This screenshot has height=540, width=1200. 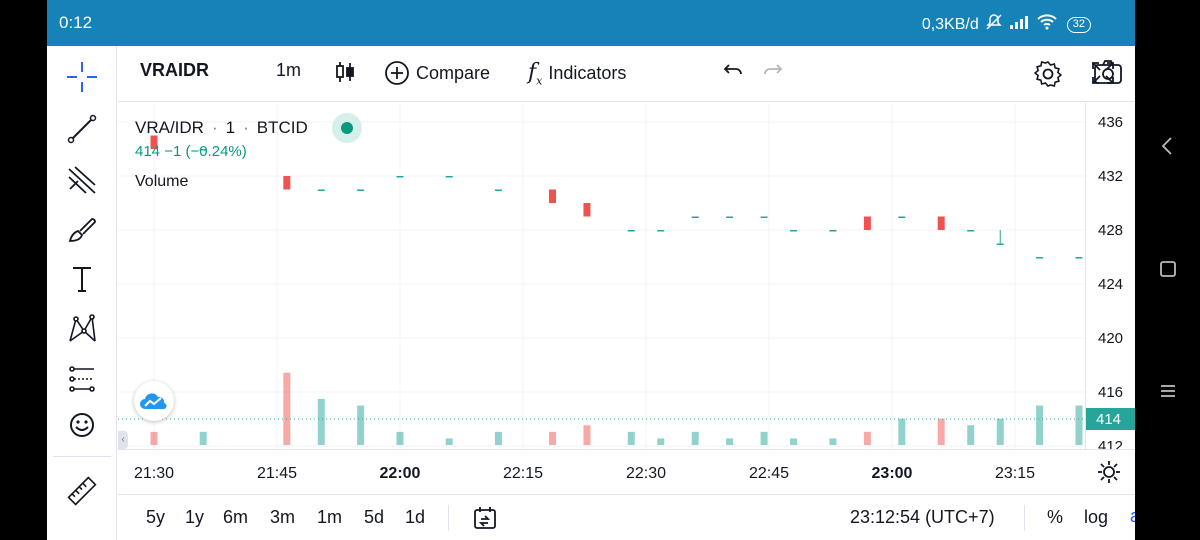 What do you see at coordinates (892, 473) in the screenshot?
I see `time-tick-label: 23:00` at bounding box center [892, 473].